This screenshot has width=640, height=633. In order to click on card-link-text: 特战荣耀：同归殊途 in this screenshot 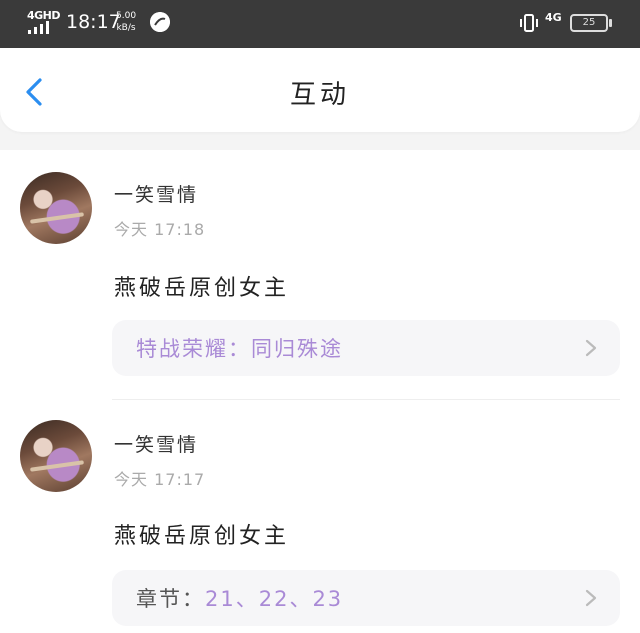, I will do `click(239, 348)`.